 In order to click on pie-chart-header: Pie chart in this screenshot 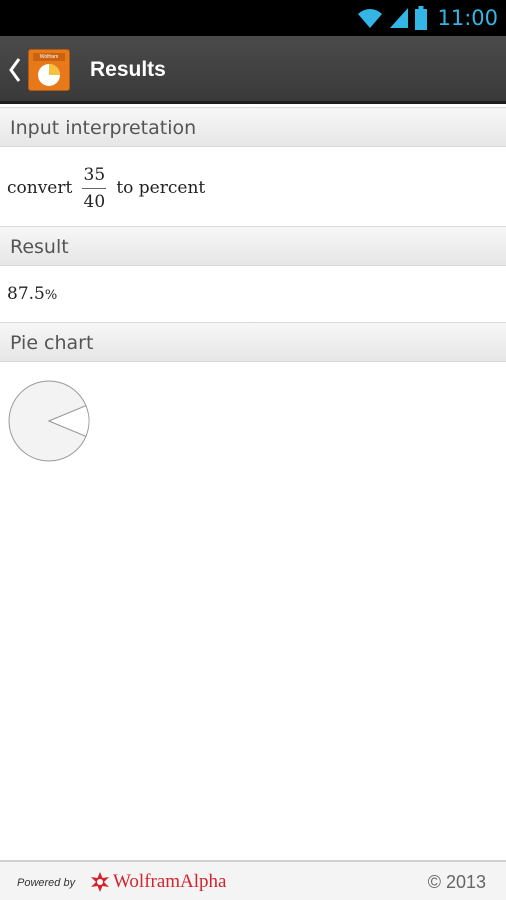, I will do `click(253, 342)`.